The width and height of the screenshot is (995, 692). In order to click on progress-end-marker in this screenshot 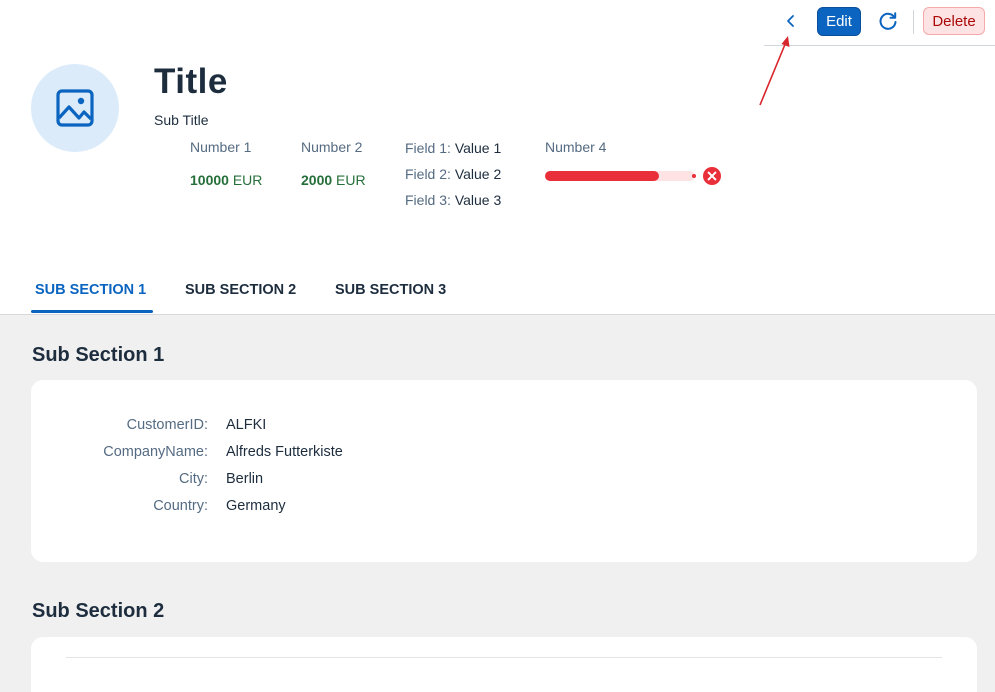, I will do `click(694, 176)`.